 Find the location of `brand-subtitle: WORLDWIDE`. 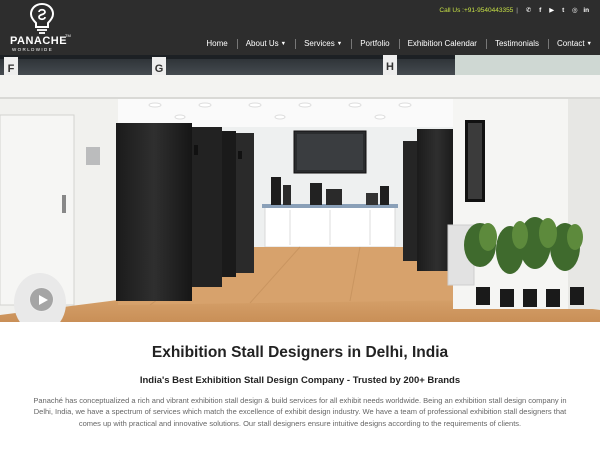

brand-subtitle: WORLDWIDE is located at coordinates (33, 49).